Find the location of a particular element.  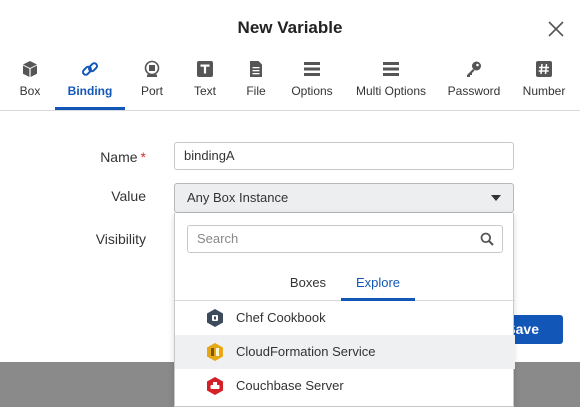

dropdown-tabs: Boxes Explore is located at coordinates (345, 286).